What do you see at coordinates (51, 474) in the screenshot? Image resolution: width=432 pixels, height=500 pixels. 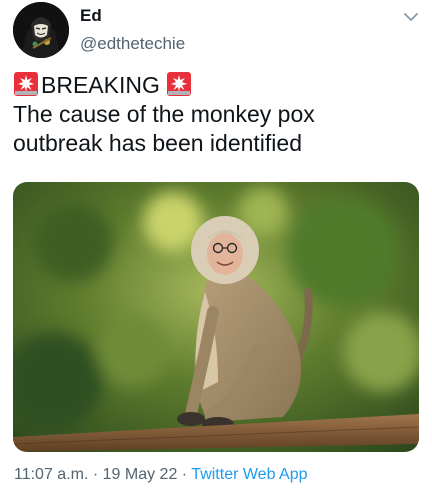 I see `tweet-time: 11:07 a.m.` at bounding box center [51, 474].